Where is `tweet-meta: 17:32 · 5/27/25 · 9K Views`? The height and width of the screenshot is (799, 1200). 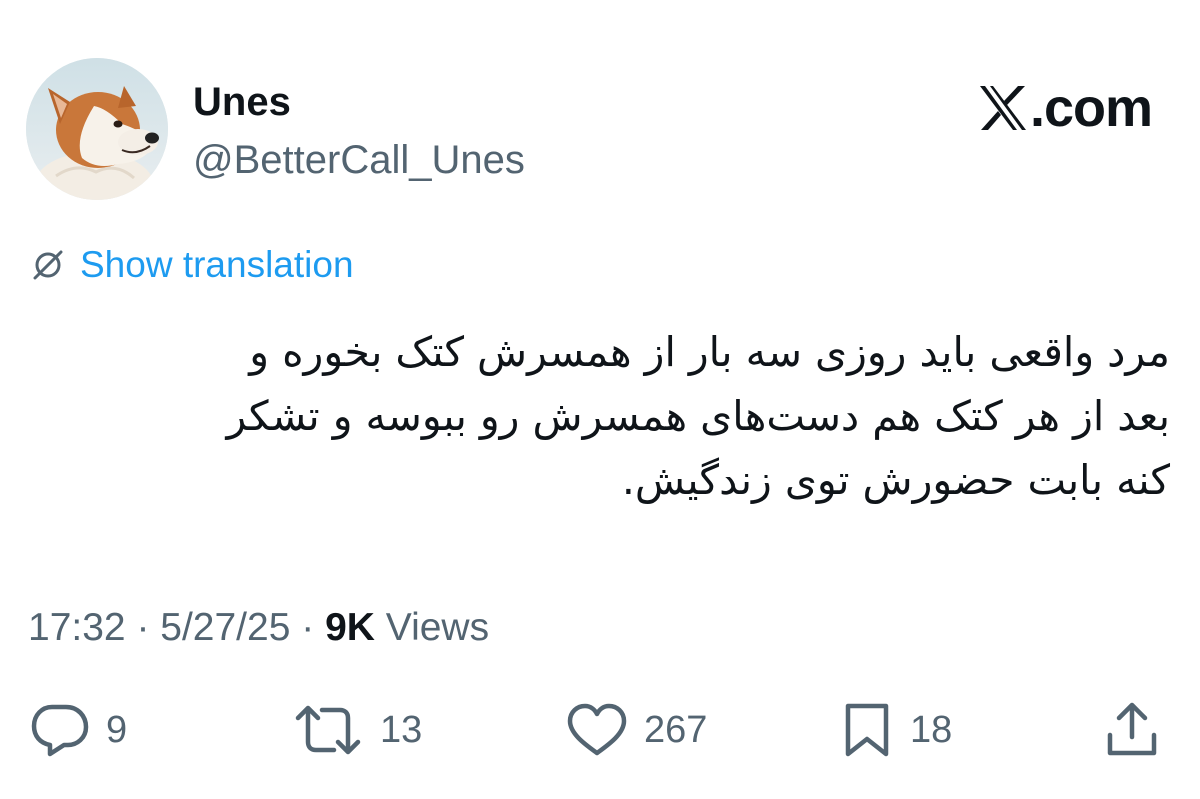
tweet-meta: 17:32 · 5/27/25 · 9K Views is located at coordinates (258, 628).